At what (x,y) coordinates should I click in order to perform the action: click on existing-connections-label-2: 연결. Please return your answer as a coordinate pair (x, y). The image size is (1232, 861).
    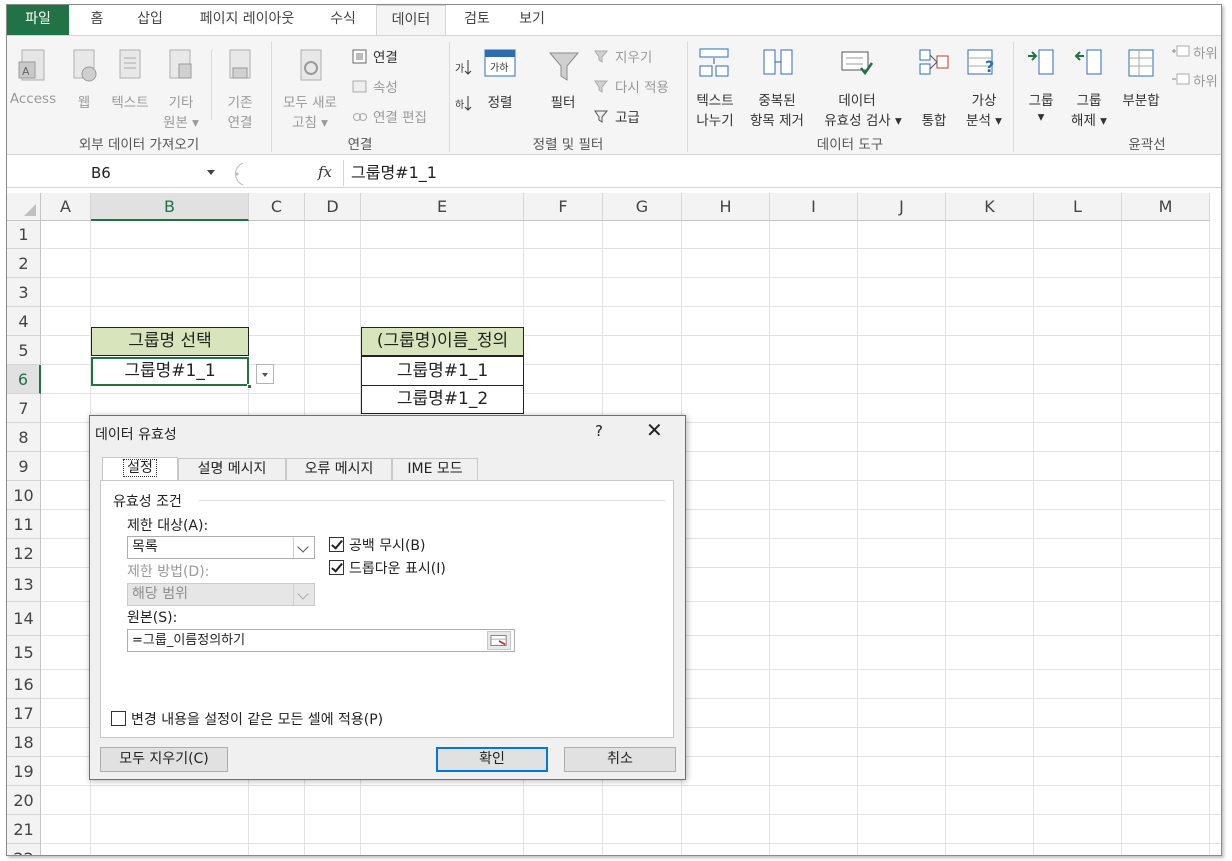
    Looking at the image, I should click on (240, 121).